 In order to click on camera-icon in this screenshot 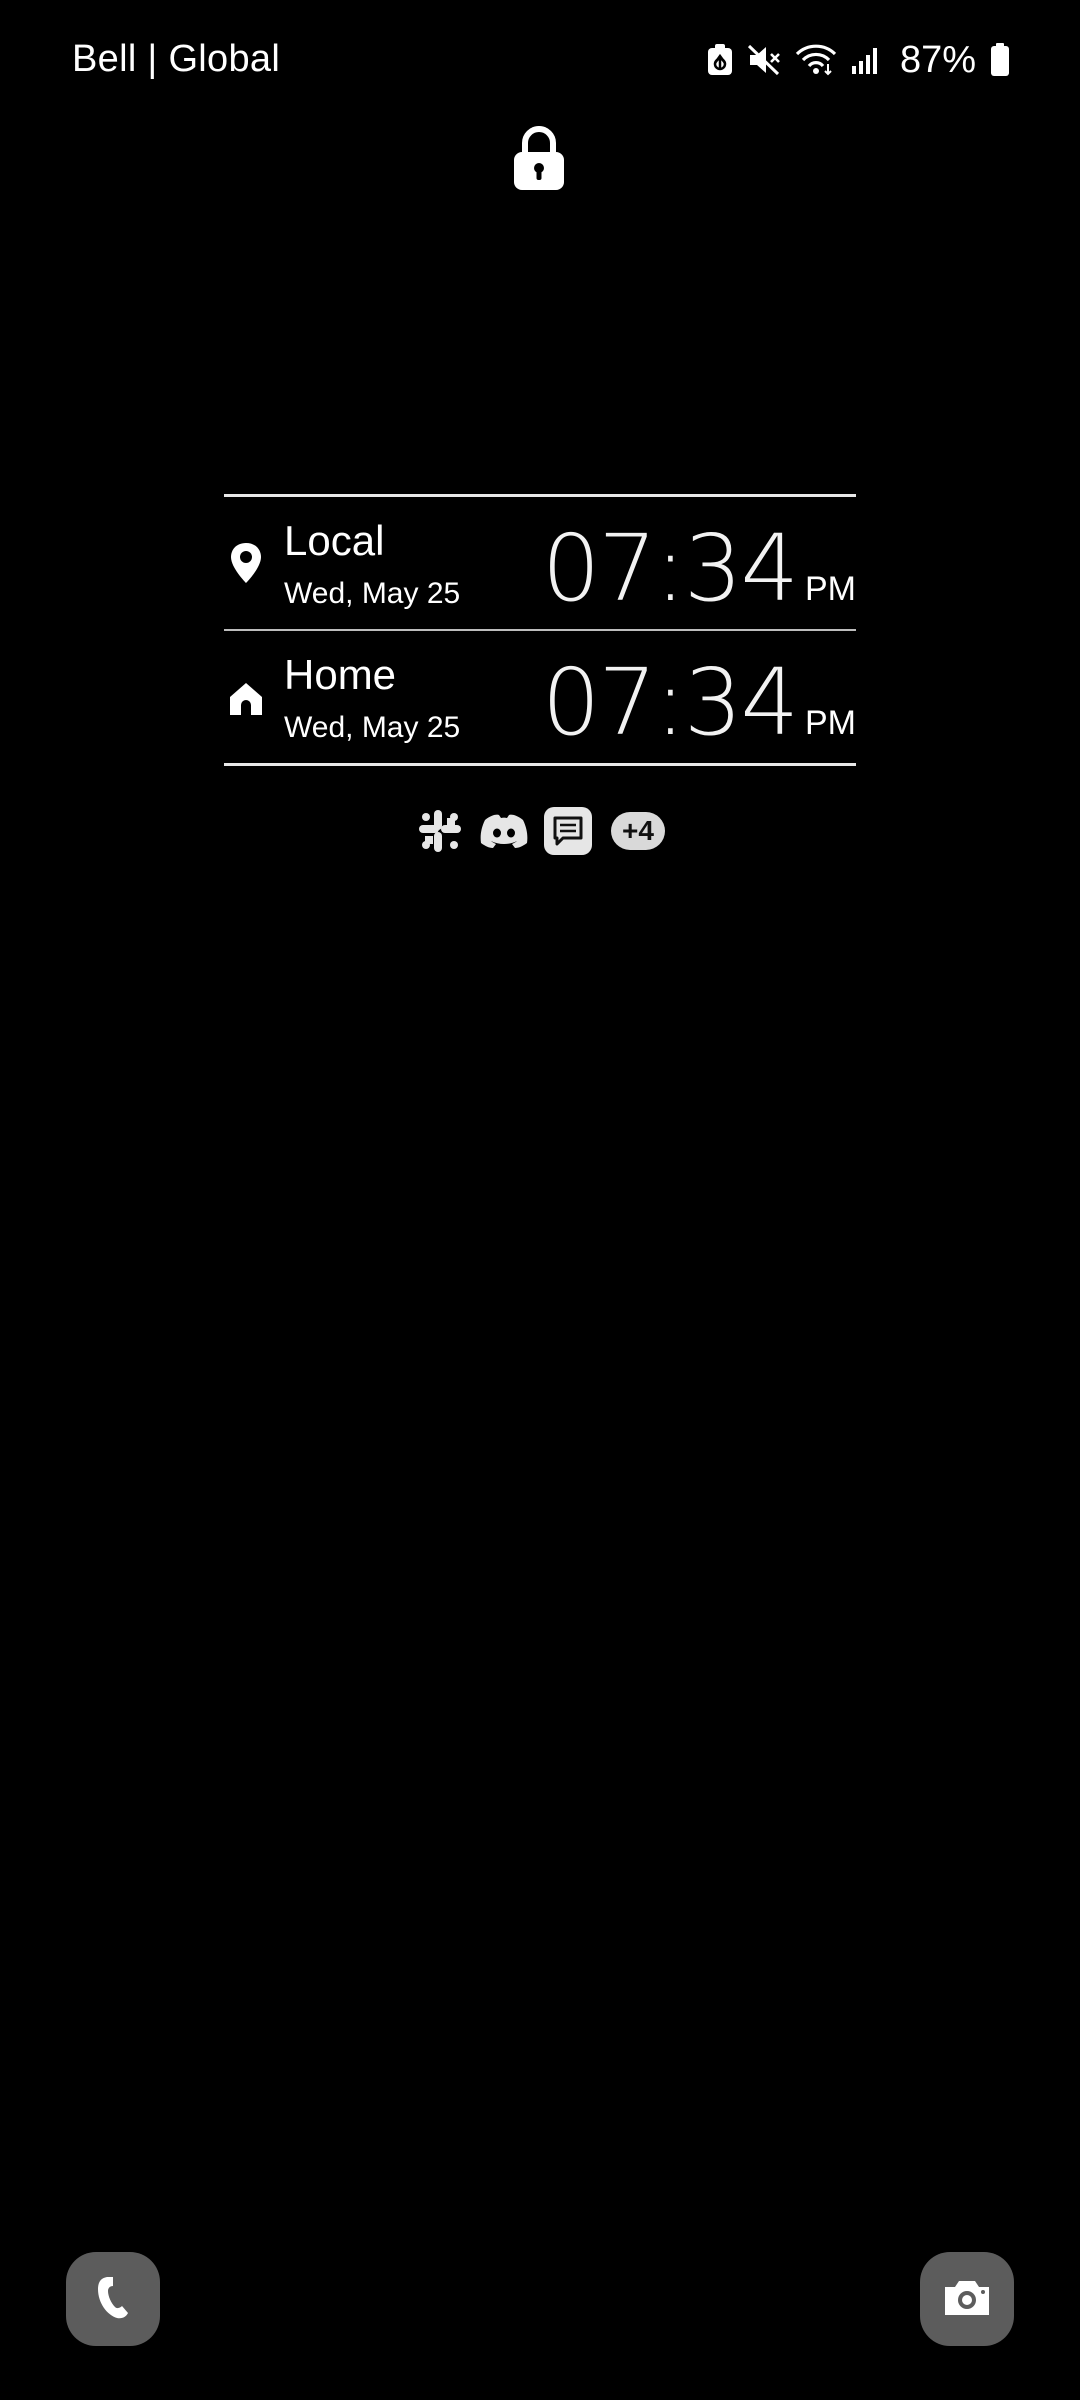, I will do `click(967, 2299)`.